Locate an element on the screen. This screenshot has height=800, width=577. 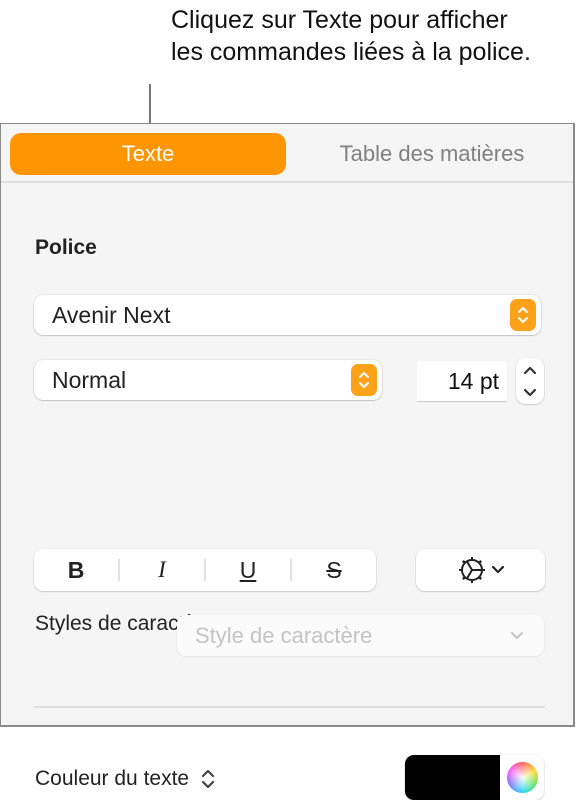
tab-bar: Texte Table des matières is located at coordinates (287, 153).